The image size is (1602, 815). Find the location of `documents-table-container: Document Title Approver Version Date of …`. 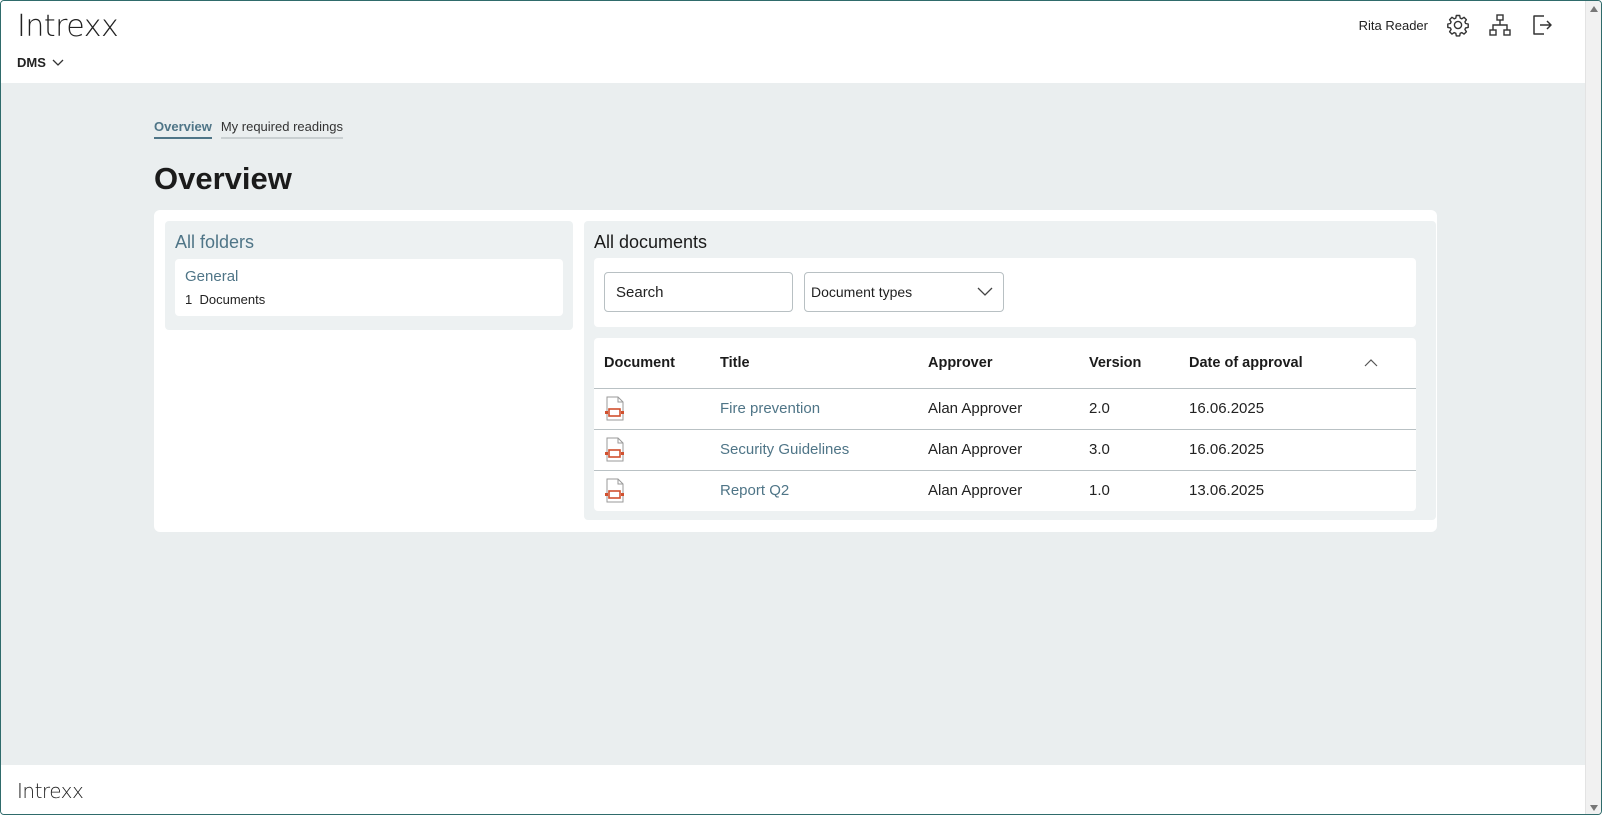

documents-table-container: Document Title Approver Version Date of … is located at coordinates (1005, 424).